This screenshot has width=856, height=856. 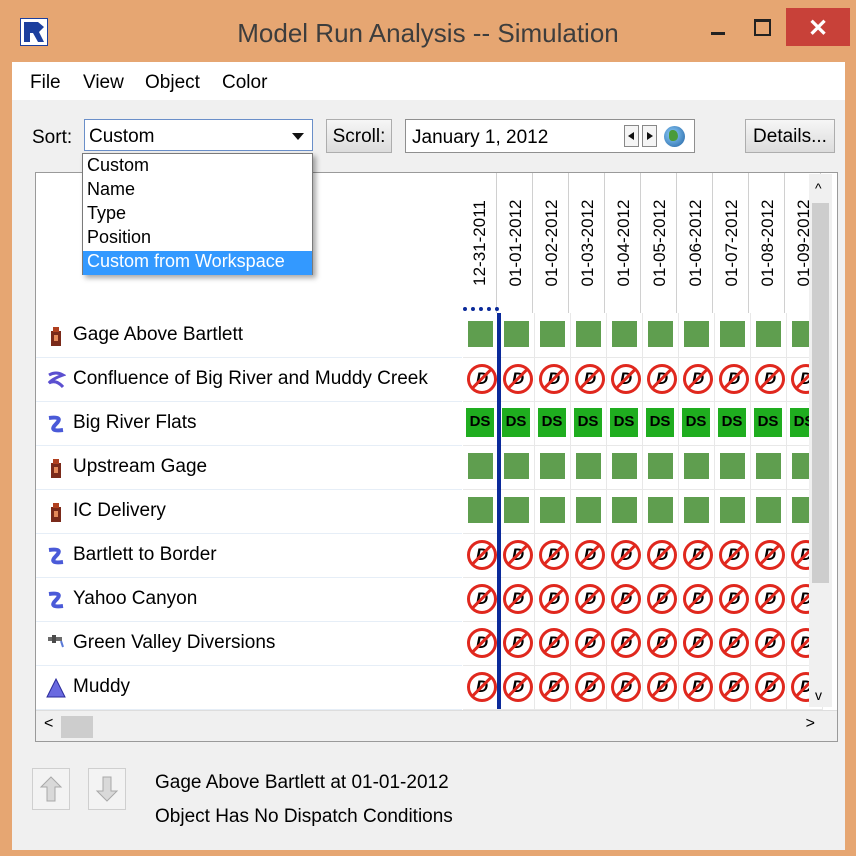 What do you see at coordinates (249, 687) in the screenshot?
I see `object-row: Muddy` at bounding box center [249, 687].